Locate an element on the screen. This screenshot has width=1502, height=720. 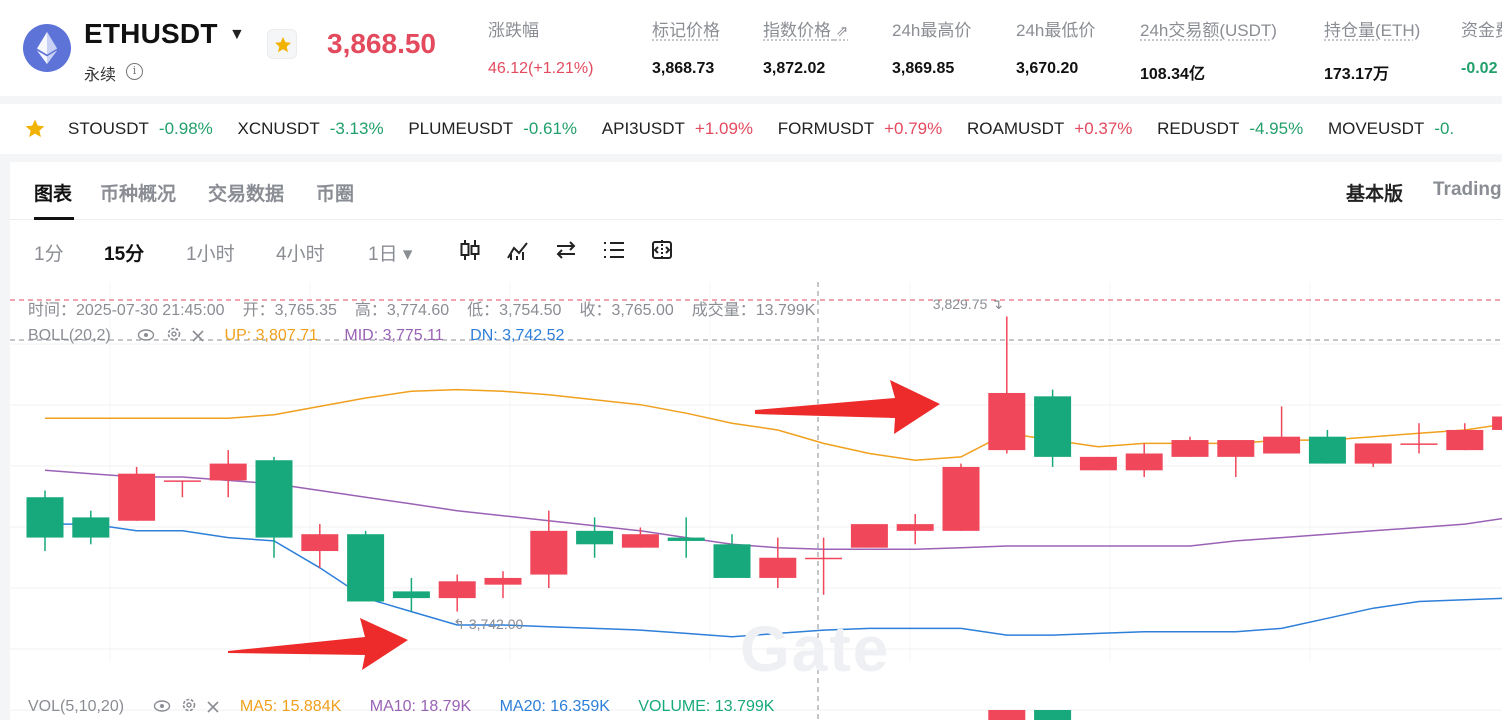
interval-toolbar: 1分 15分 1小时 4小时 1日 ▾ is located at coordinates (756, 251).